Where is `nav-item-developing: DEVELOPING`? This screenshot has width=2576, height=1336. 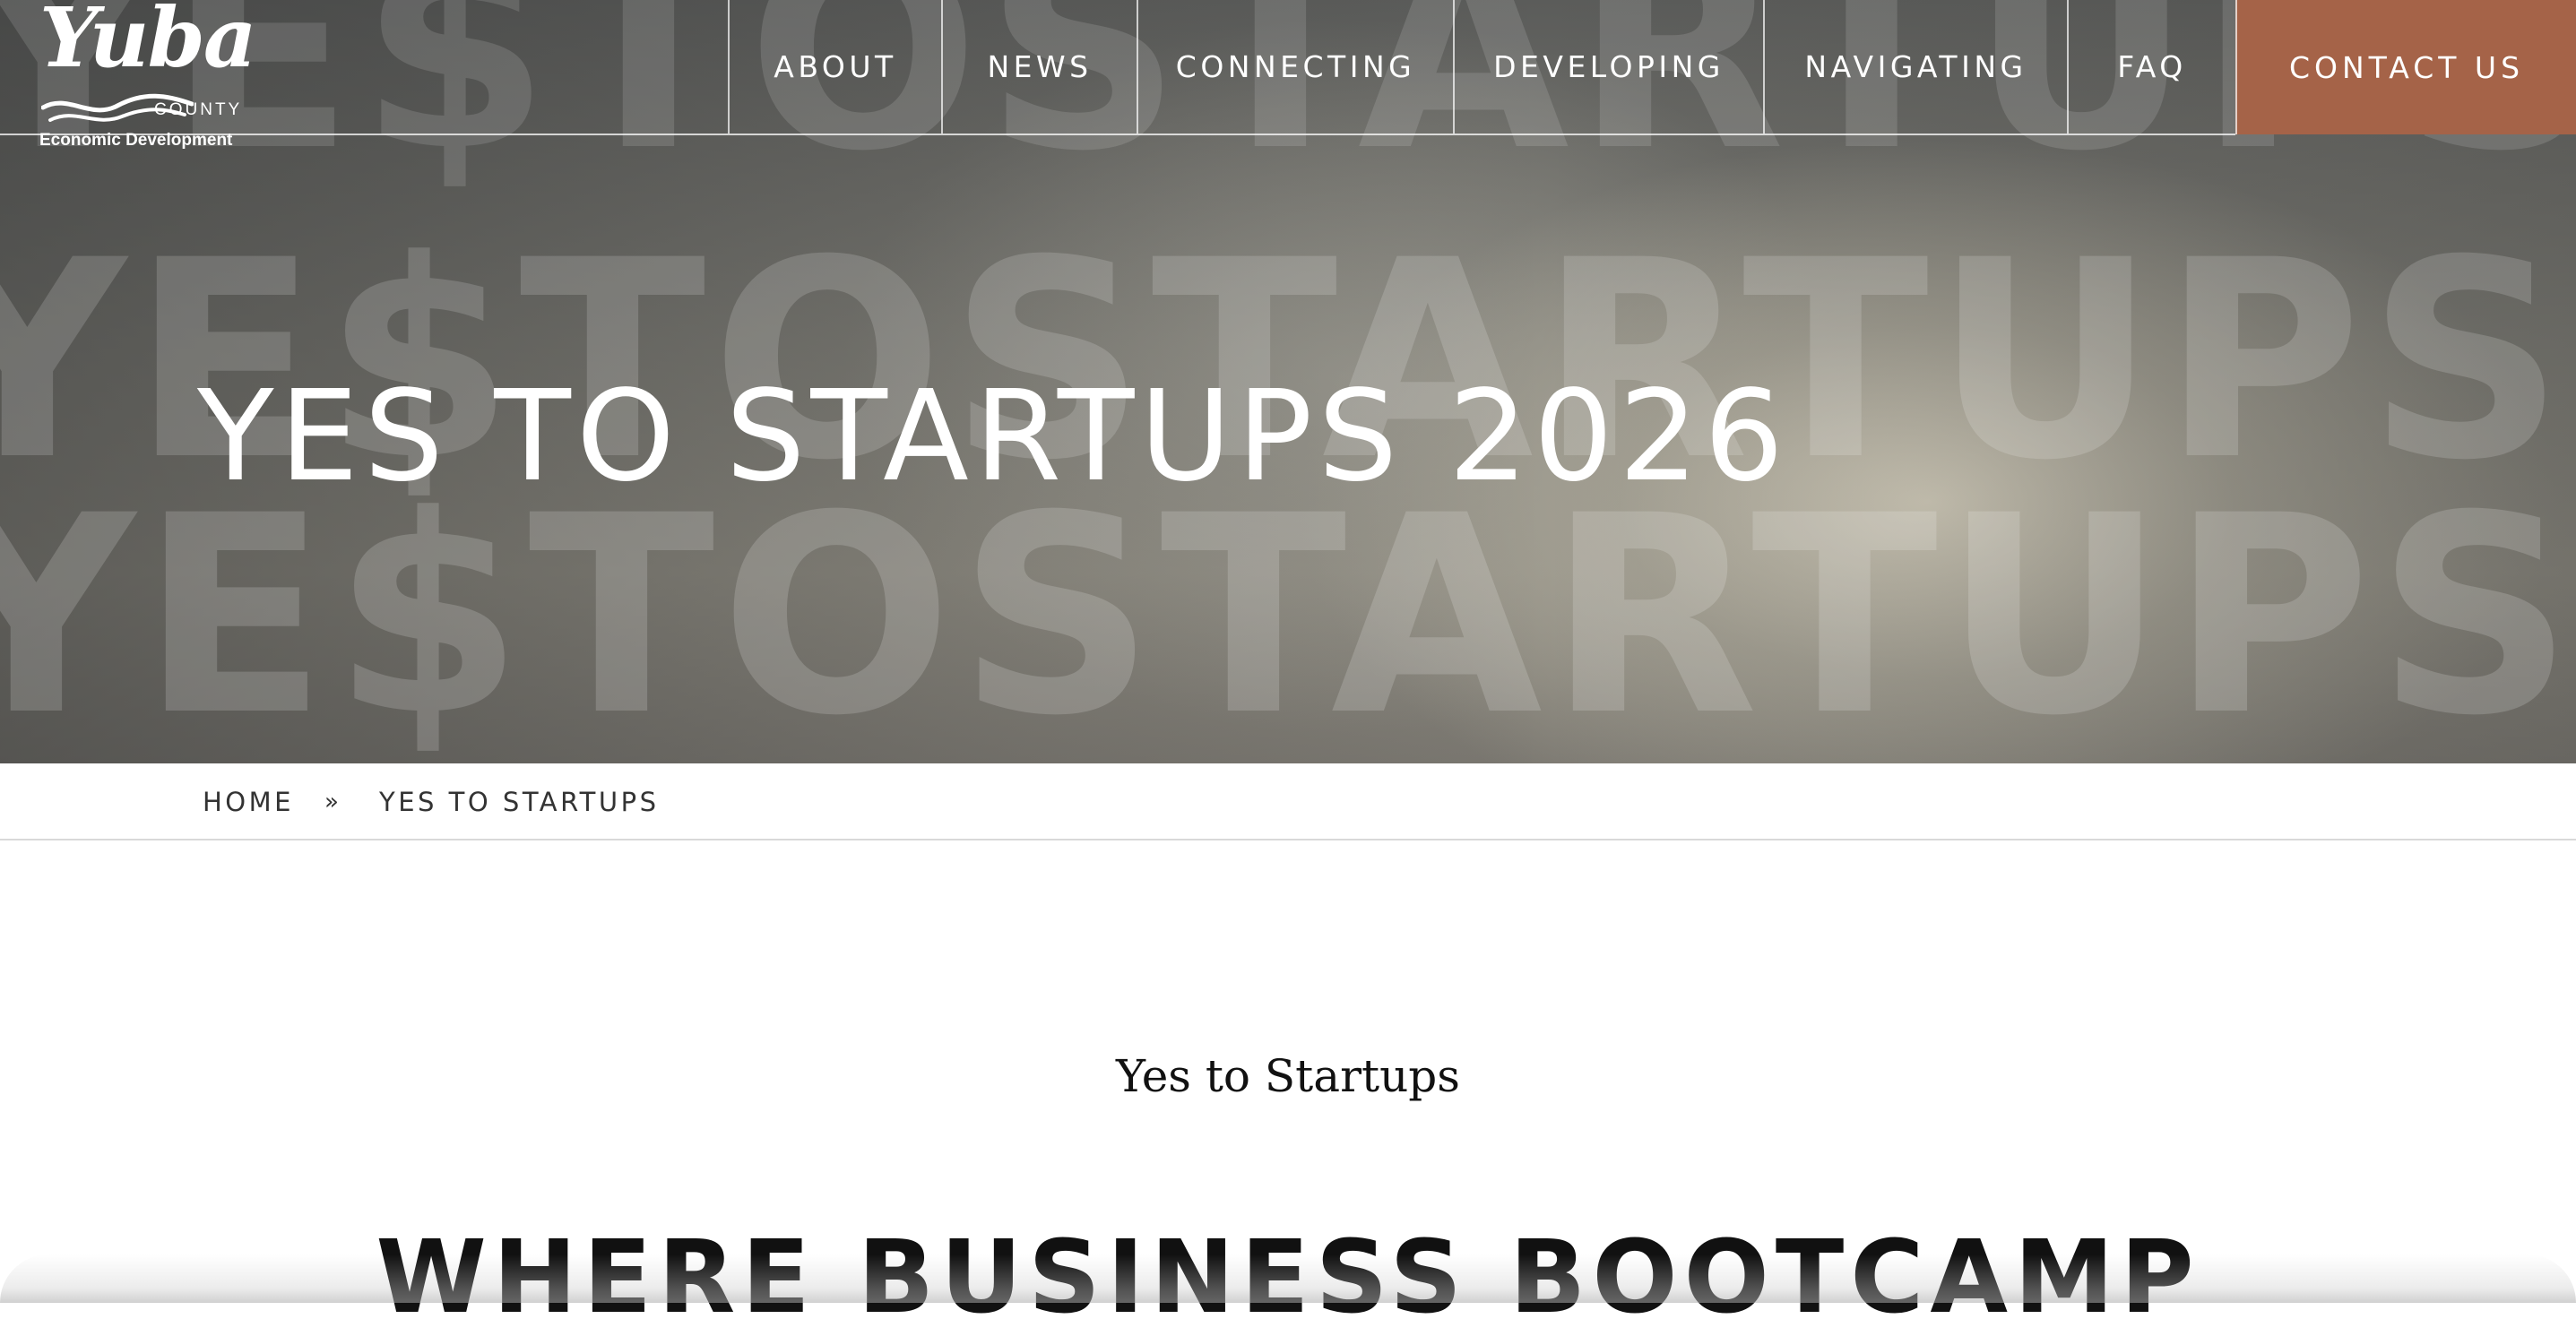
nav-item-developing: DEVELOPING is located at coordinates (1608, 67).